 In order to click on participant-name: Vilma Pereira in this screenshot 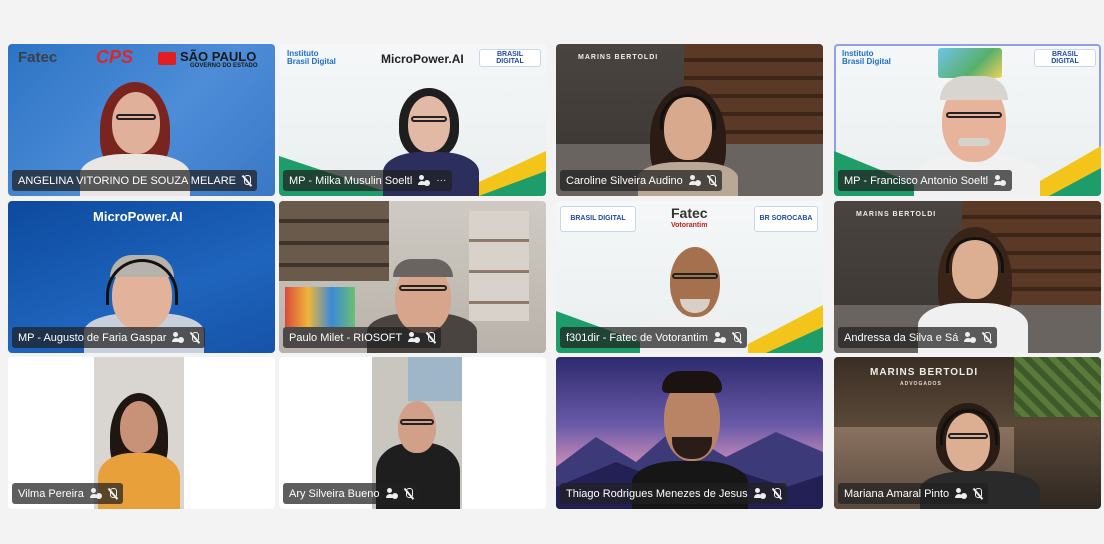, I will do `click(51, 493)`.